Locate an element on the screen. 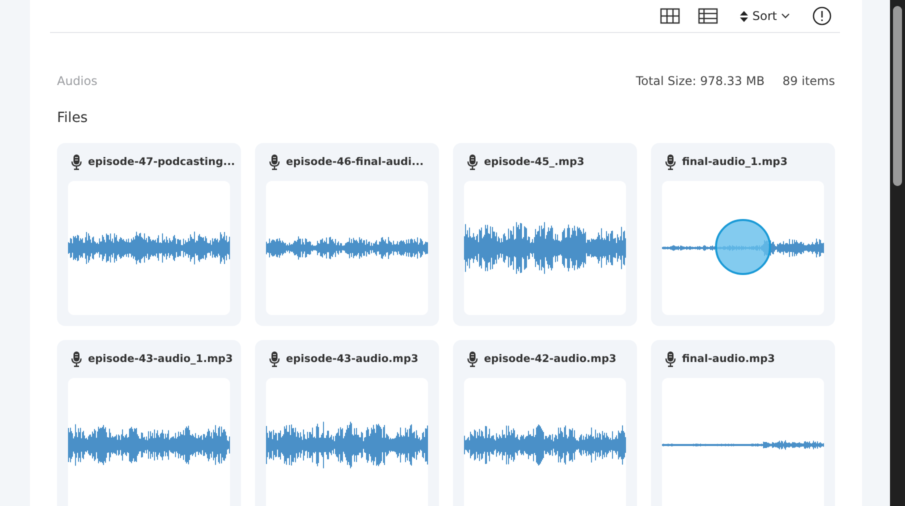 The height and width of the screenshot is (506, 905). file-card: episode-43-audio_1.mp3 is located at coordinates (149, 423).